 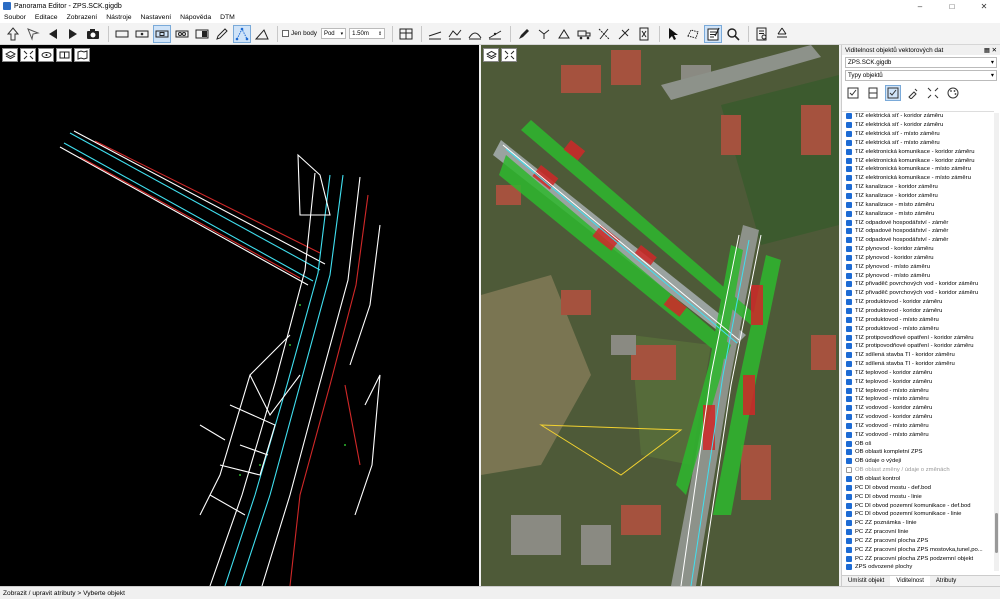 I want to click on layer-list-item: OB údaje o výdeji, so click(x=918, y=461).